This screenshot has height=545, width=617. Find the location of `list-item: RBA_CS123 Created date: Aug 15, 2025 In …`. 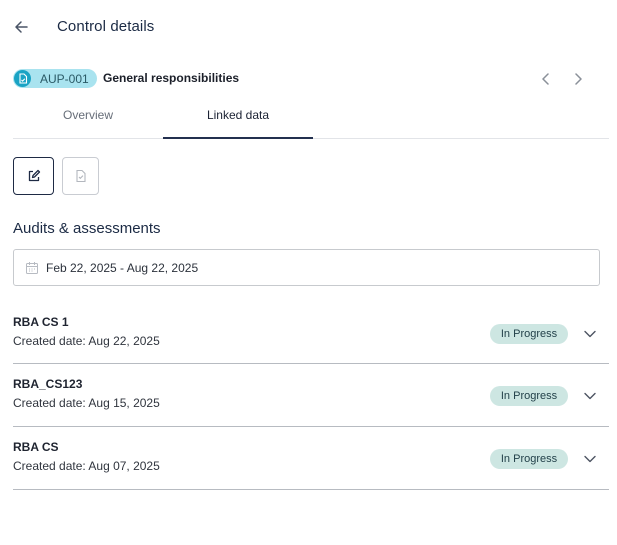

list-item: RBA_CS123 Created date: Aug 15, 2025 In … is located at coordinates (311, 395).